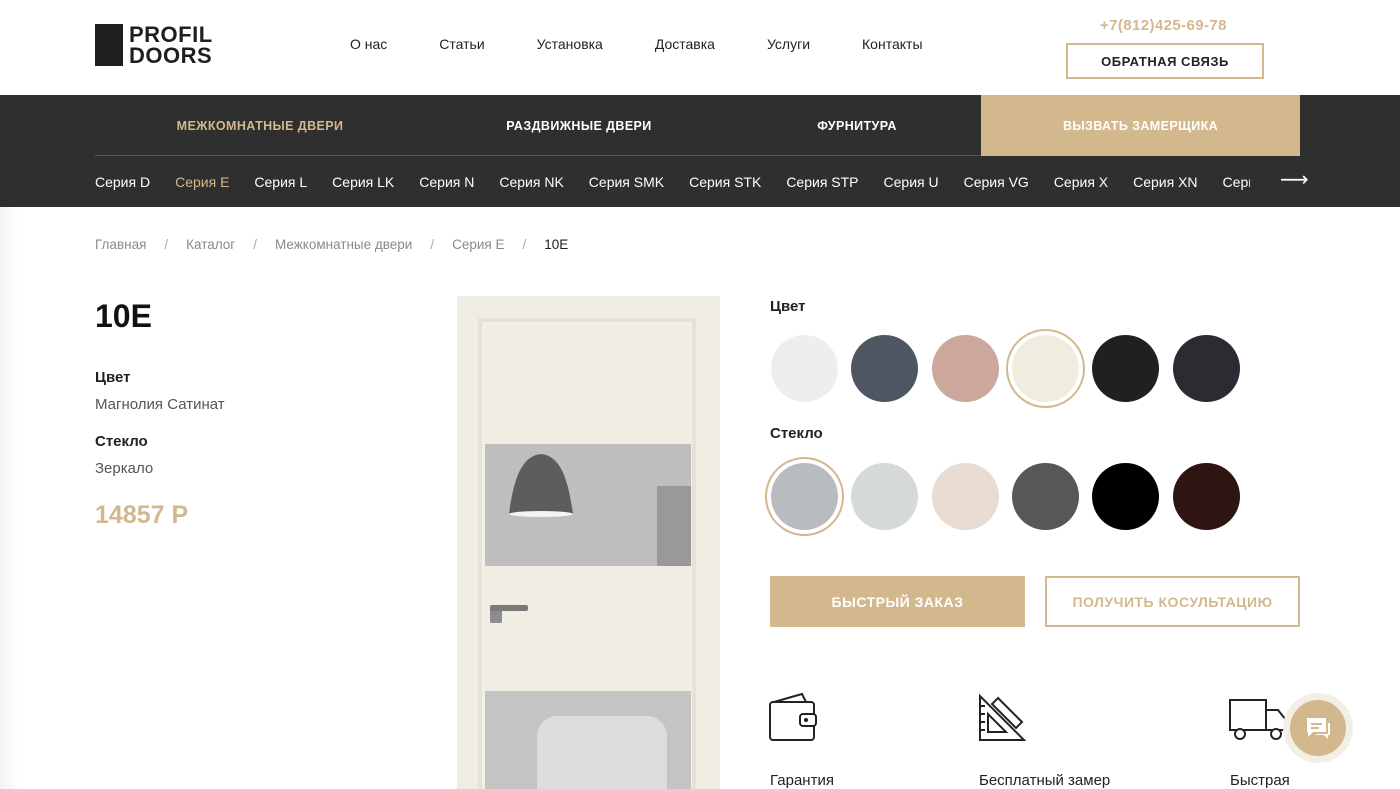  Describe the element at coordinates (478, 244) in the screenshot. I see `breadcrumb-link: Серия E` at that location.